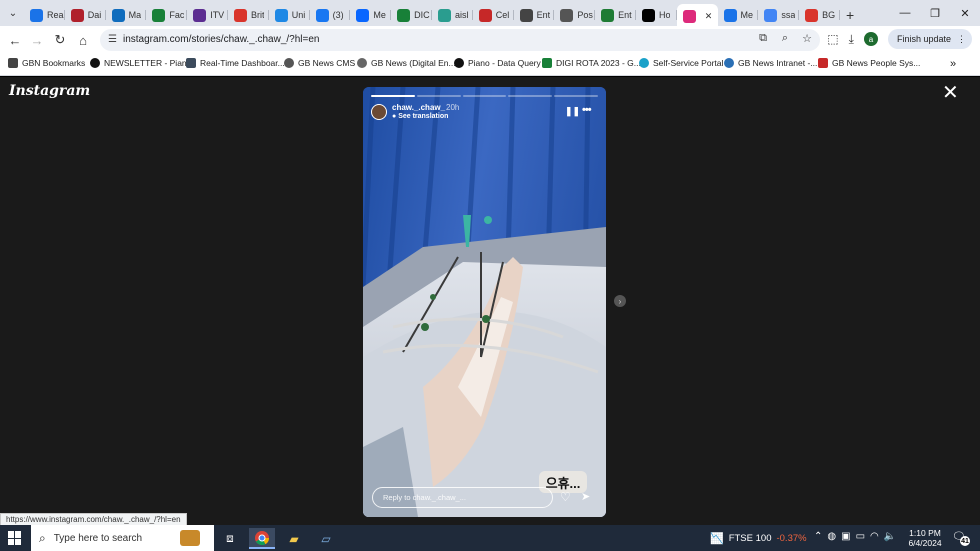  What do you see at coordinates (166, 15) in the screenshot?
I see `browser-tab: Fac` at bounding box center [166, 15].